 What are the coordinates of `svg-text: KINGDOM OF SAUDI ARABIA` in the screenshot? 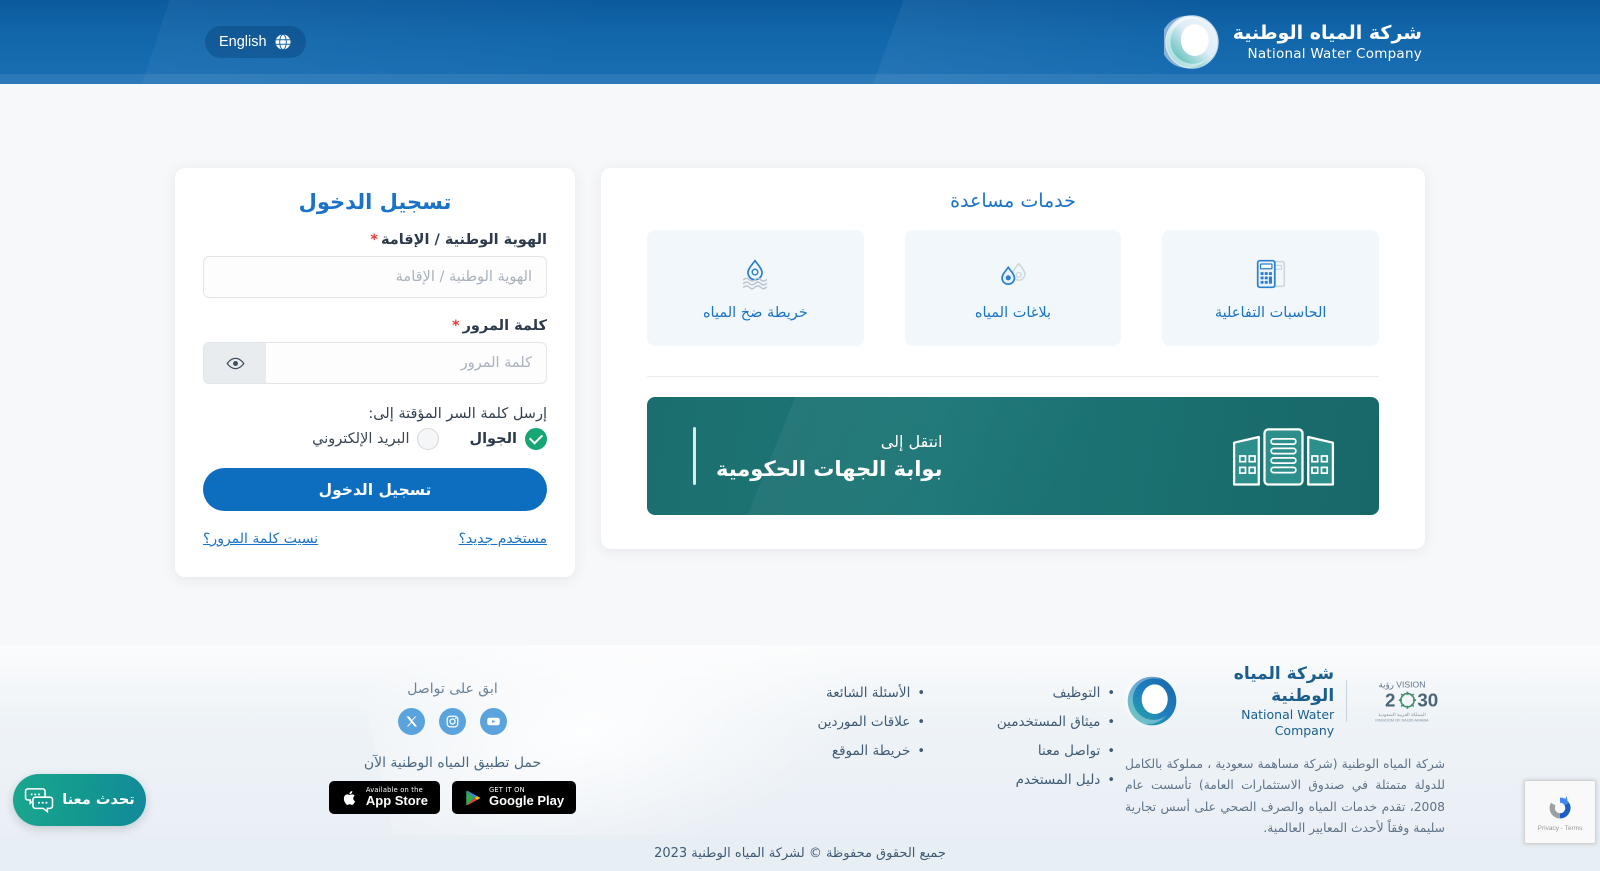 It's located at (1402, 720).